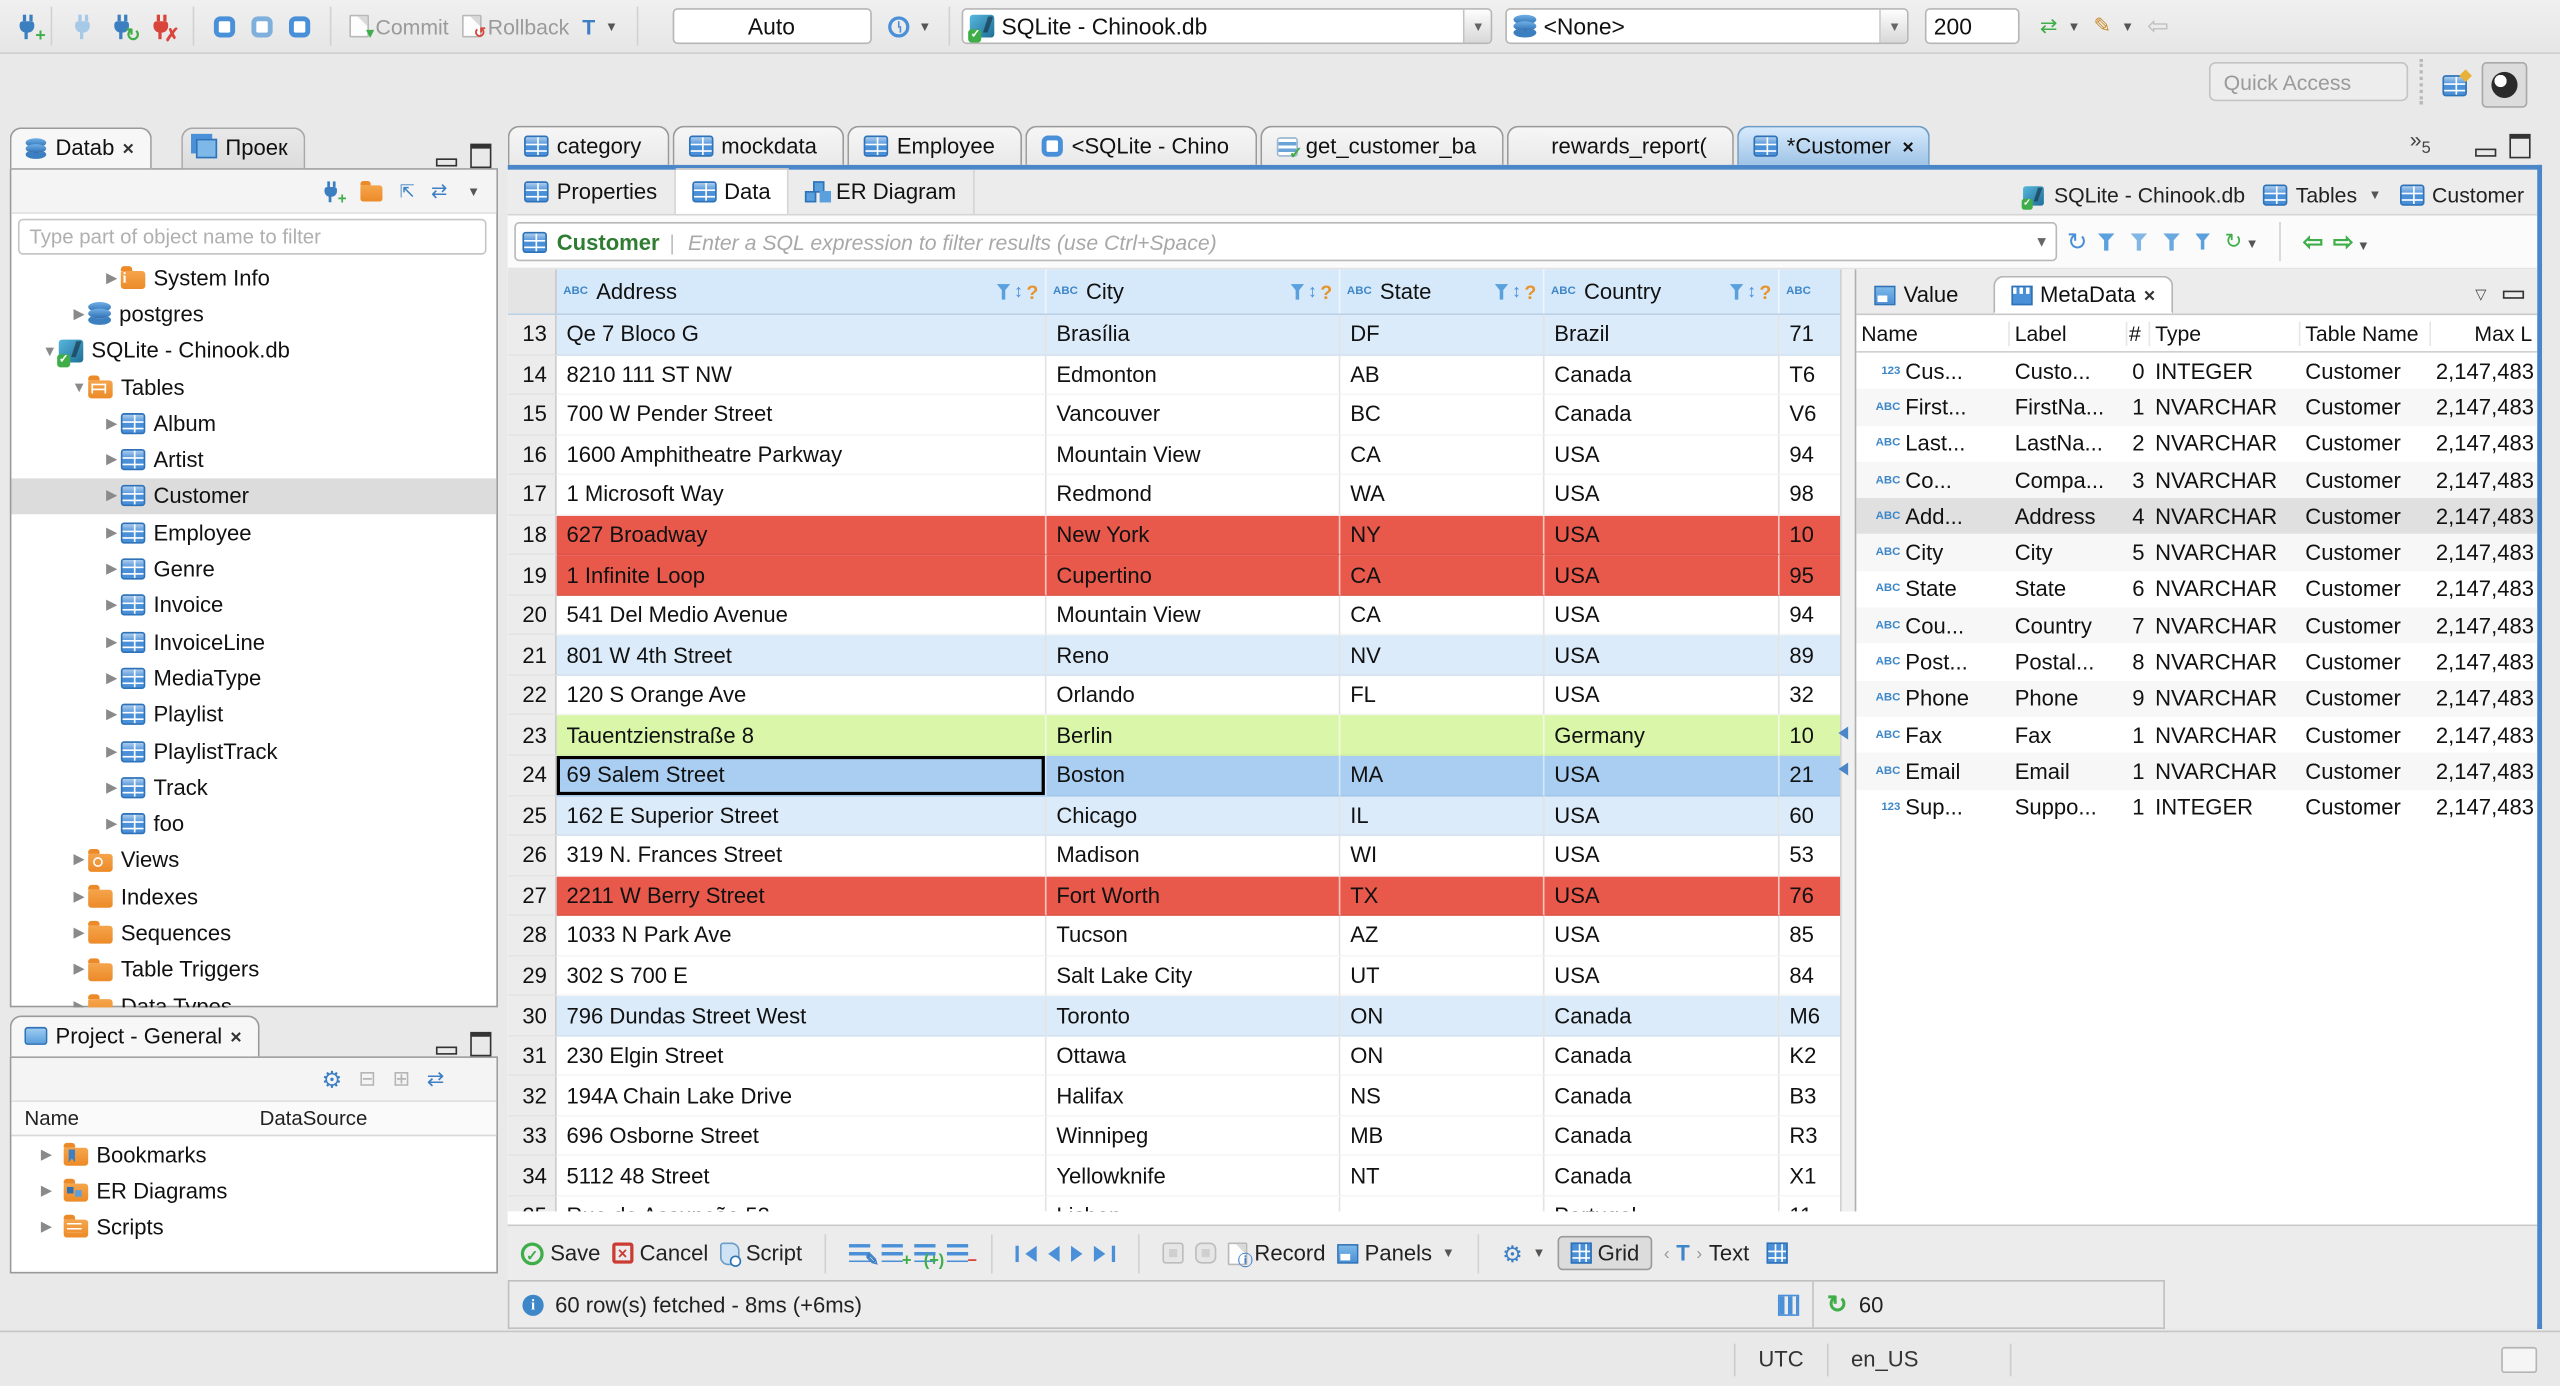 The width and height of the screenshot is (2560, 1386). What do you see at coordinates (1501, 291) in the screenshot?
I see `column-filter-icon` at bounding box center [1501, 291].